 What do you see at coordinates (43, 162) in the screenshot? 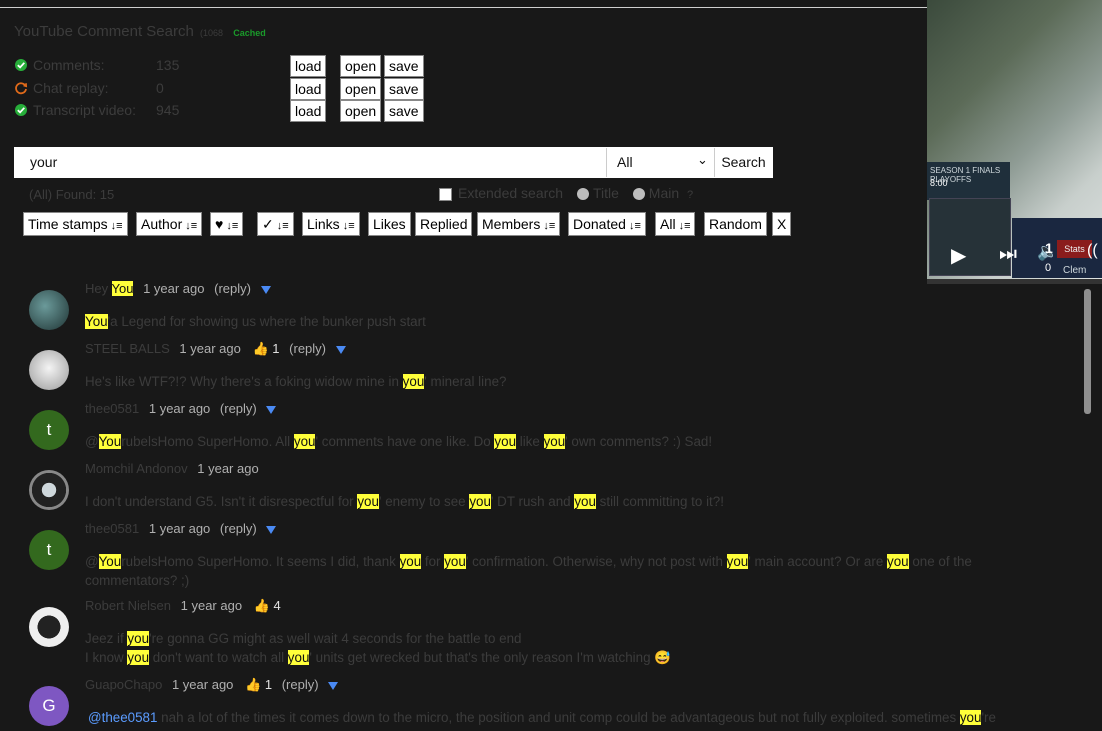
I see `search-input: your` at bounding box center [43, 162].